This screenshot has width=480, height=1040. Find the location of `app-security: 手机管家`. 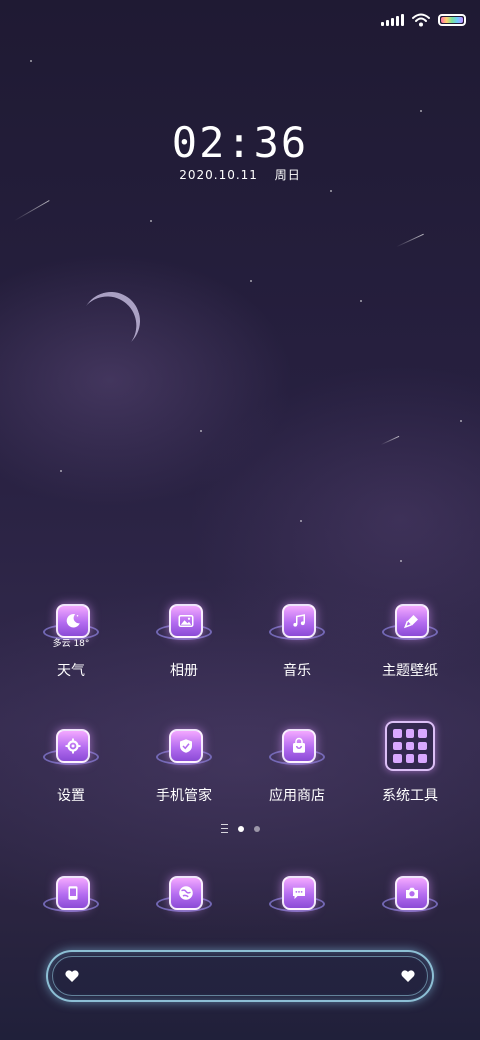

app-security: 手机管家 is located at coordinates (184, 766).